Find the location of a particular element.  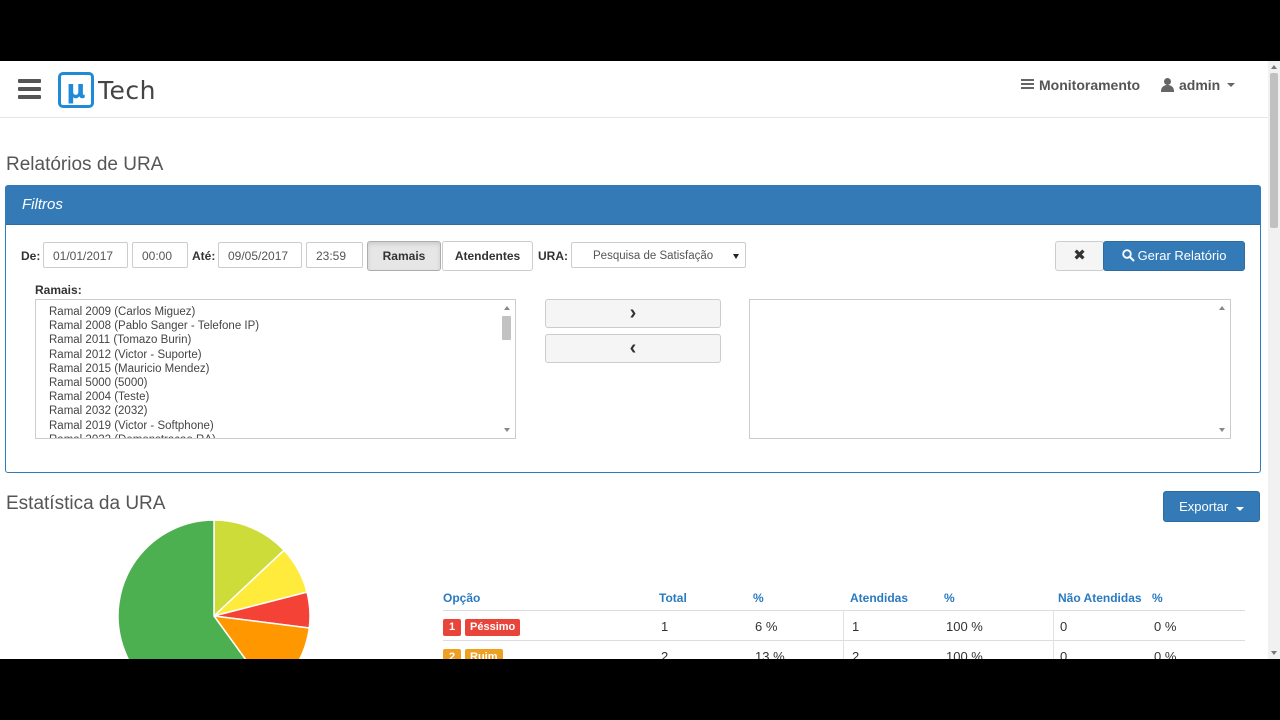

menu-icon is located at coordinates (29, 89).